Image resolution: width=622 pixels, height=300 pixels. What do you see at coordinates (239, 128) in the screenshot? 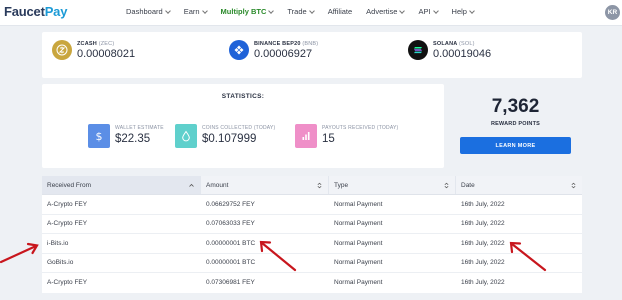
I see `stat-label: COINS COLLECTED (TODAY)` at bounding box center [239, 128].